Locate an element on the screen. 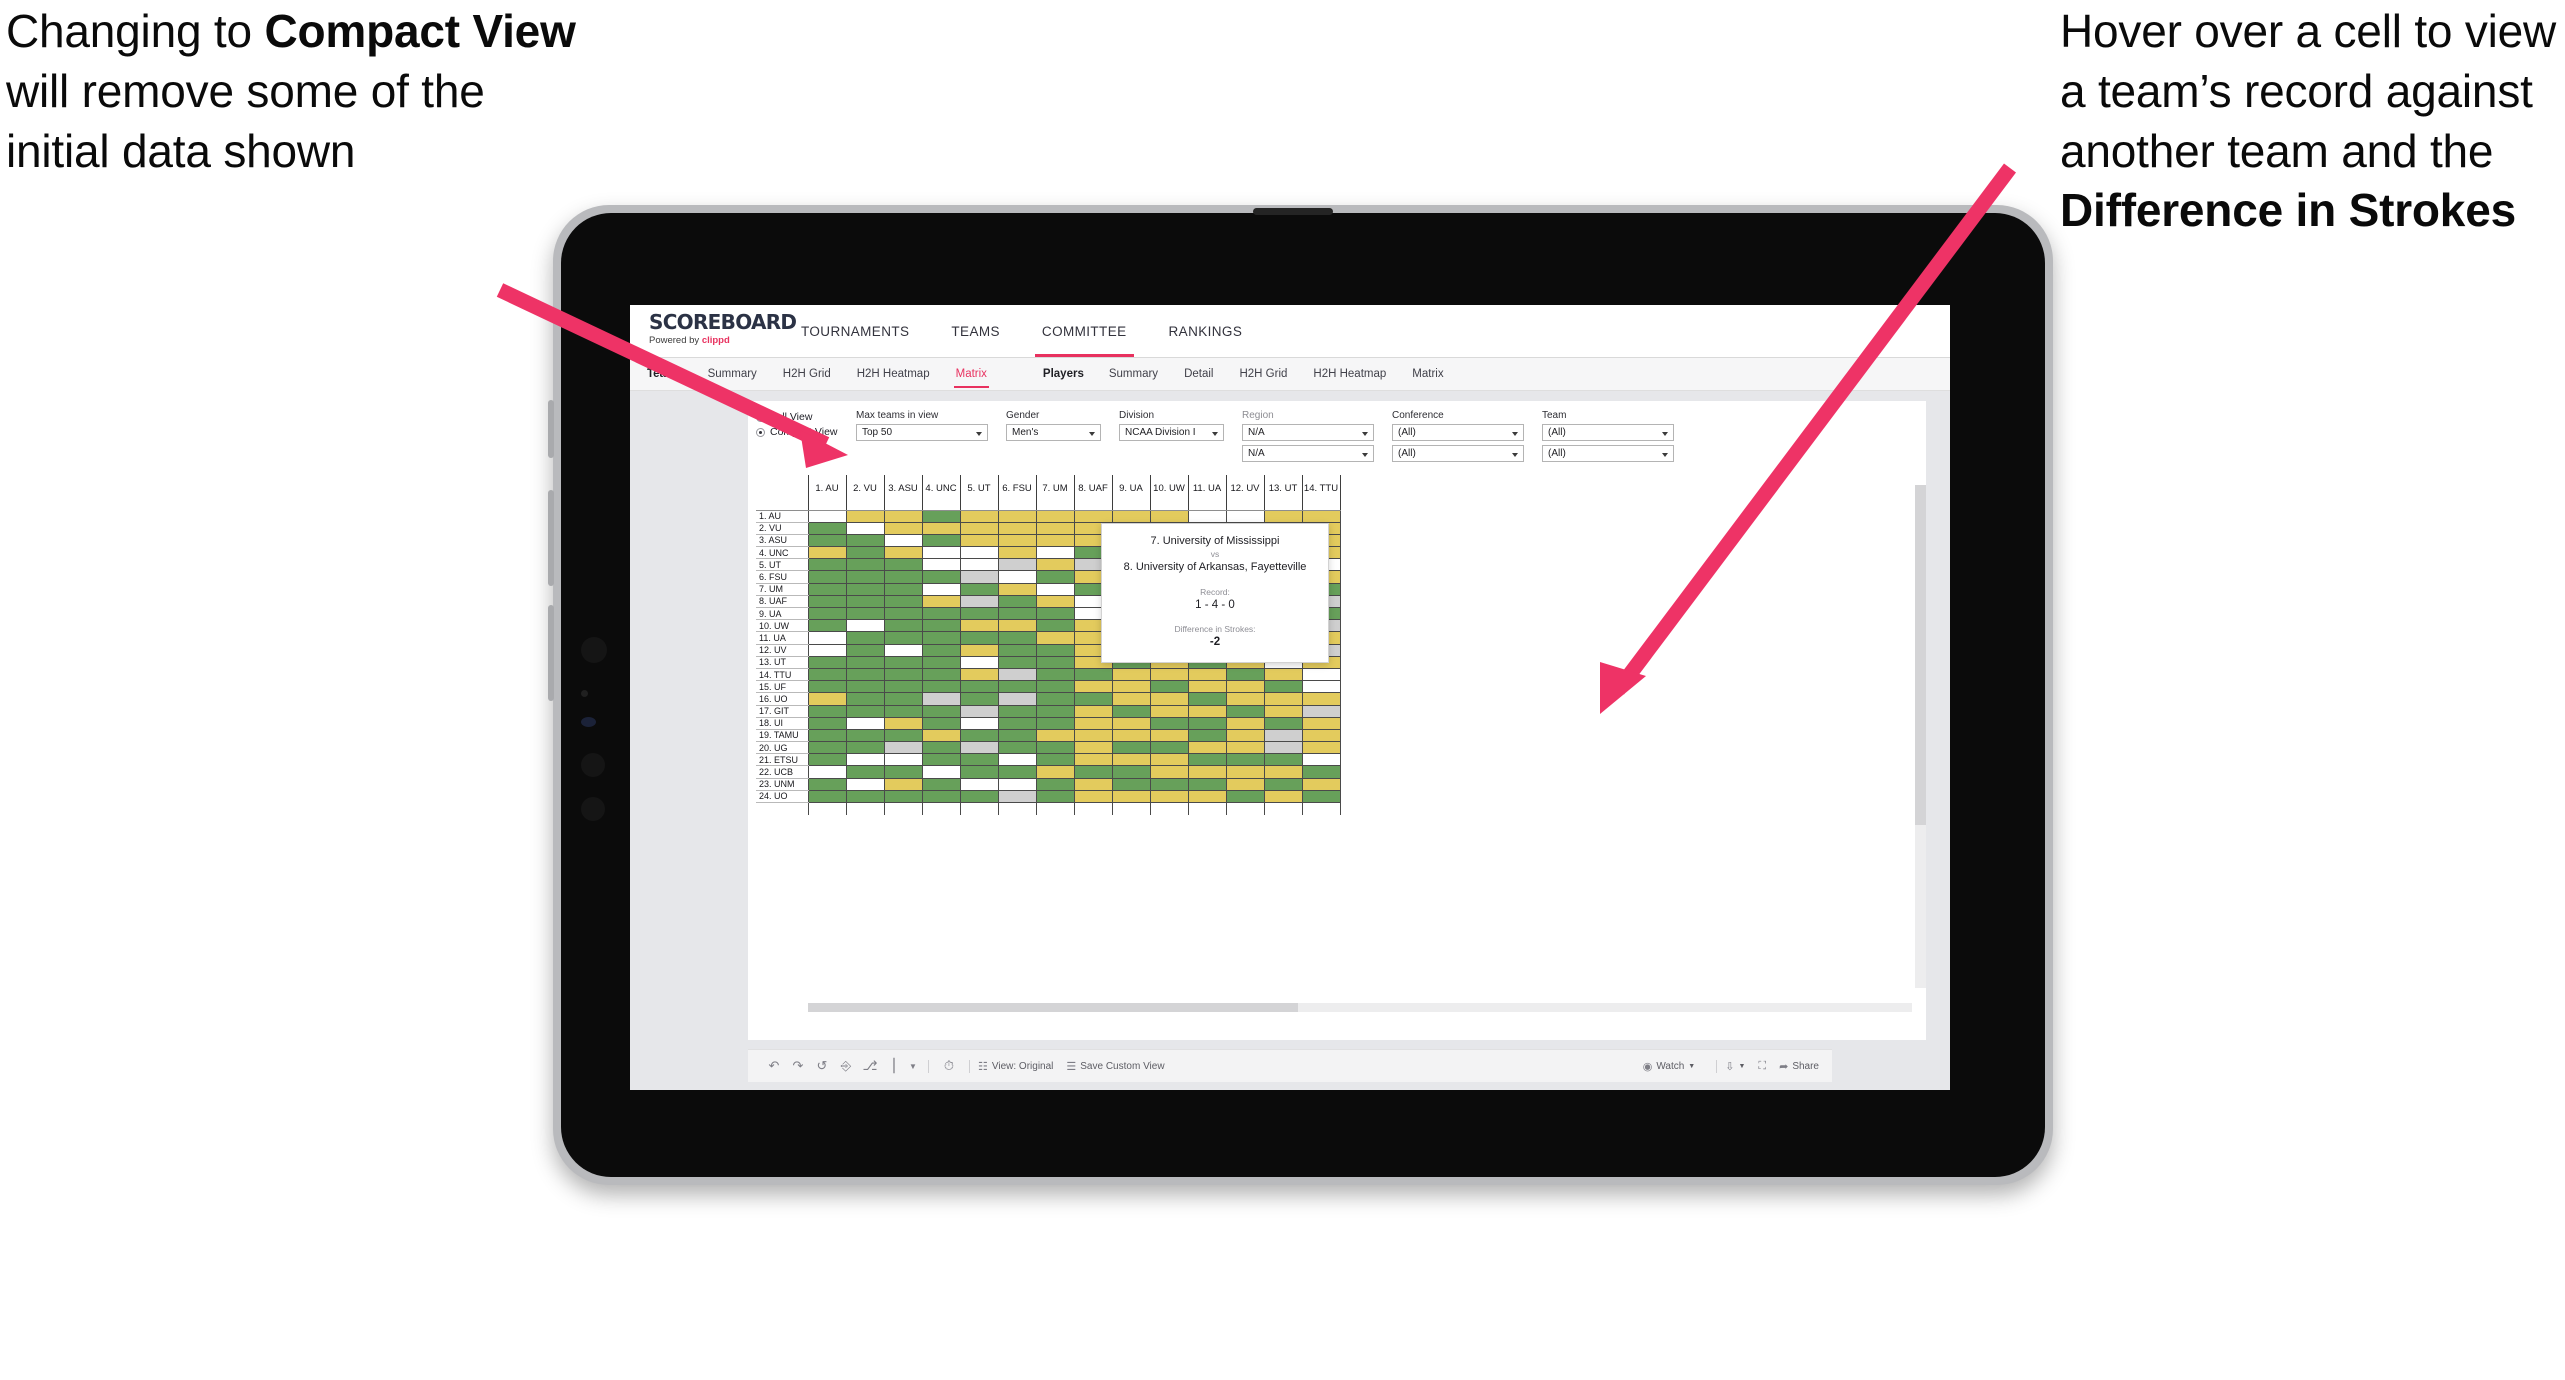 The width and height of the screenshot is (2565, 1380). matrix-row-header: 11. UA is located at coordinates (782, 638).